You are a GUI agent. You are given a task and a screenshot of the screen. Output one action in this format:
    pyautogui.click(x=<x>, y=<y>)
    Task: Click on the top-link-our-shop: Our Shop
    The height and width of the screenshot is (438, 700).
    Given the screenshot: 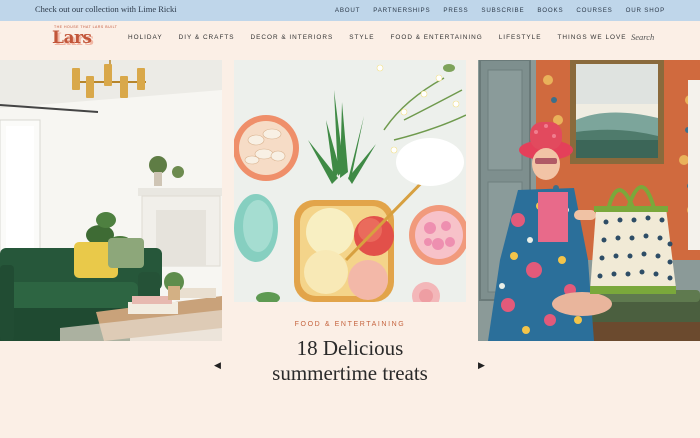 What is the action you would take?
    pyautogui.click(x=645, y=10)
    